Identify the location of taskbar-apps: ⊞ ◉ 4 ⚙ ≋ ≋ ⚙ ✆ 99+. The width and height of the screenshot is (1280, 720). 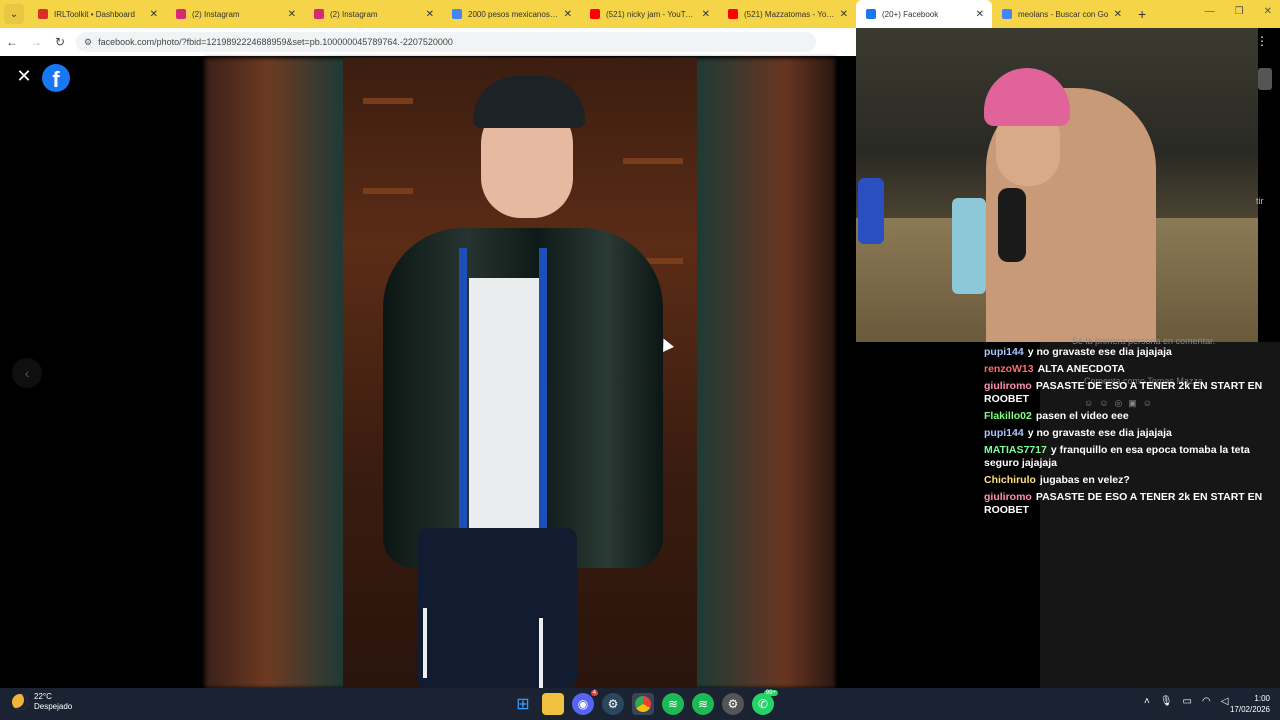
(645, 702).